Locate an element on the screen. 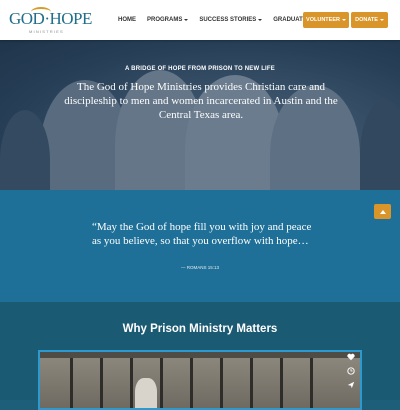 This screenshot has width=400, height=410. nav-programs-label: PROGRAMS is located at coordinates (165, 20).